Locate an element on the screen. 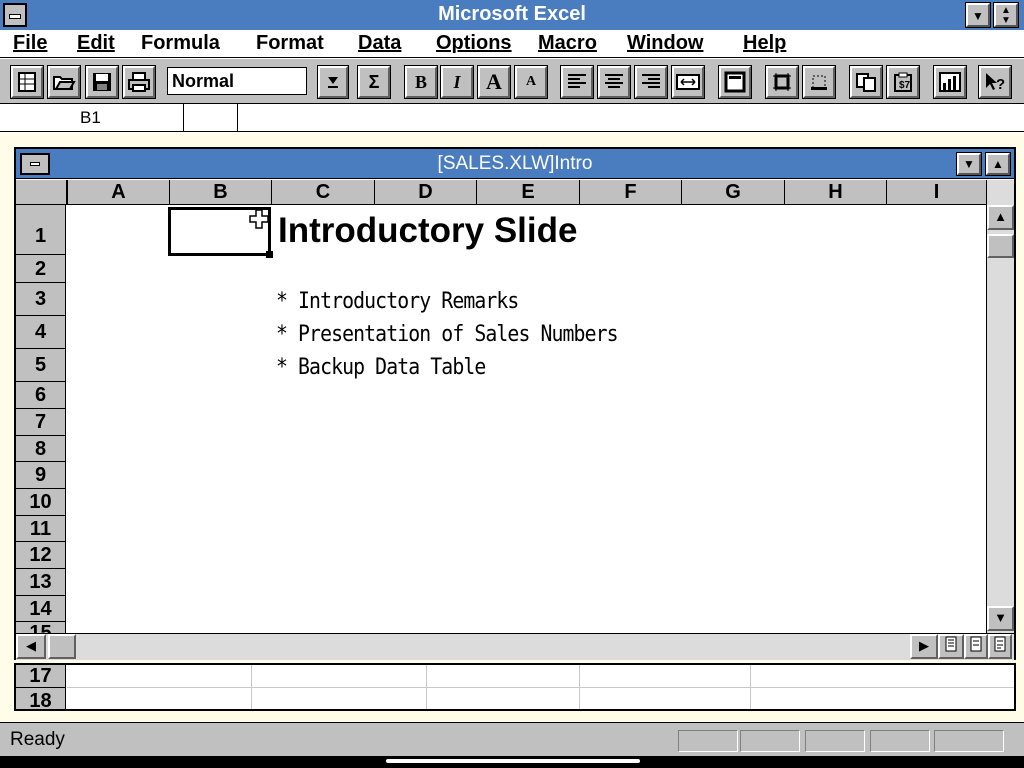 The height and width of the screenshot is (768, 1024). align-left-button is located at coordinates (577, 82).